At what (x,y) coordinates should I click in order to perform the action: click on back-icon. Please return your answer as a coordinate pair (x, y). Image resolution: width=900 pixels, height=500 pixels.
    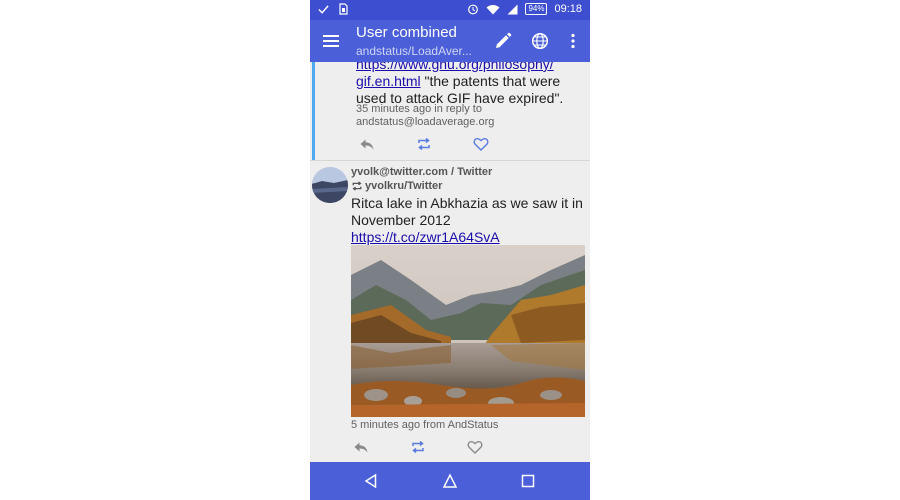
    Looking at the image, I should click on (371, 481).